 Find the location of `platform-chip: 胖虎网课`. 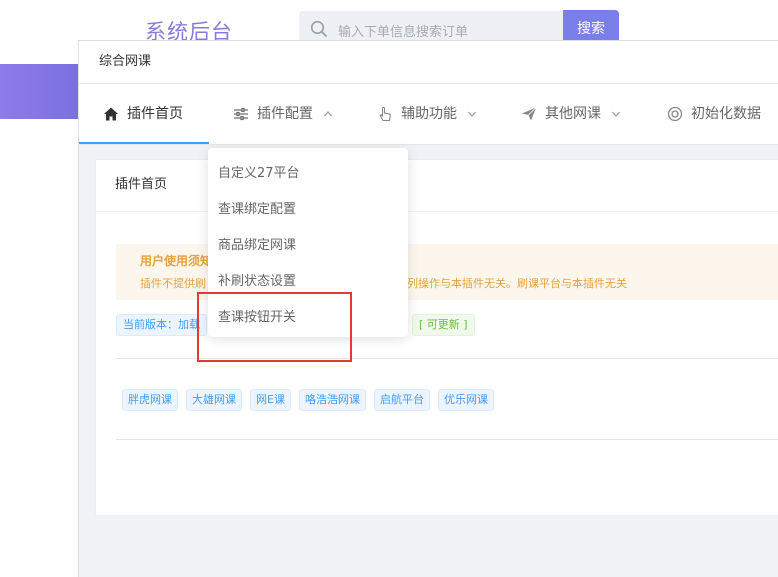

platform-chip: 胖虎网课 is located at coordinates (150, 400).